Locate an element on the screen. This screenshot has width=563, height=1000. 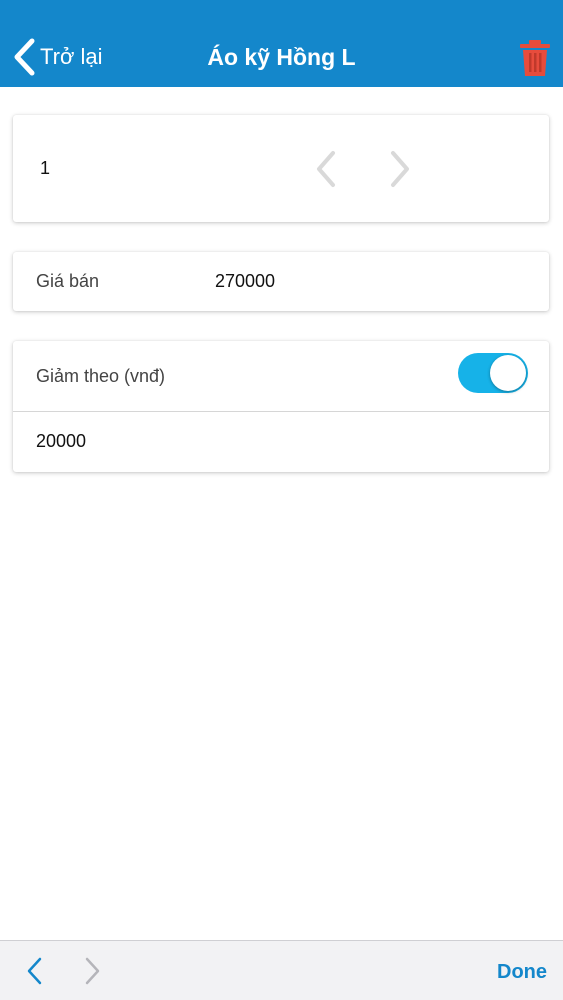
delete-button is located at coordinates (535, 58).